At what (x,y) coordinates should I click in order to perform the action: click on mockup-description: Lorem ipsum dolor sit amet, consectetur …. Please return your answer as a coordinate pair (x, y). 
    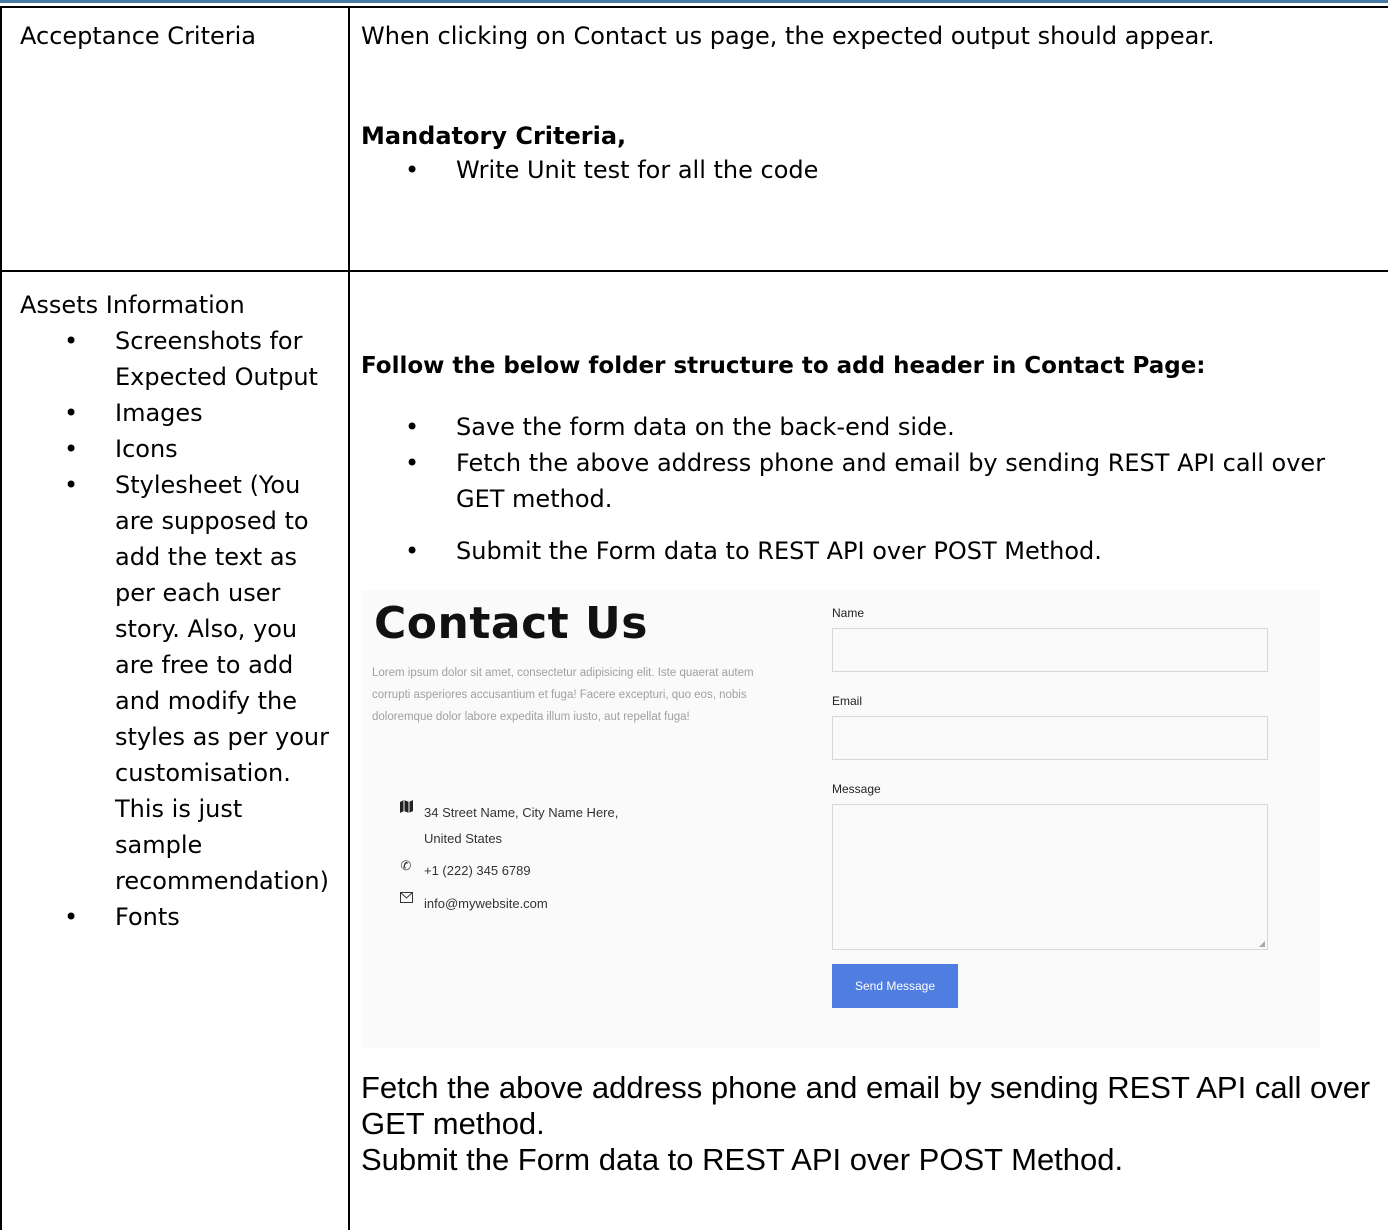
    Looking at the image, I should click on (563, 695).